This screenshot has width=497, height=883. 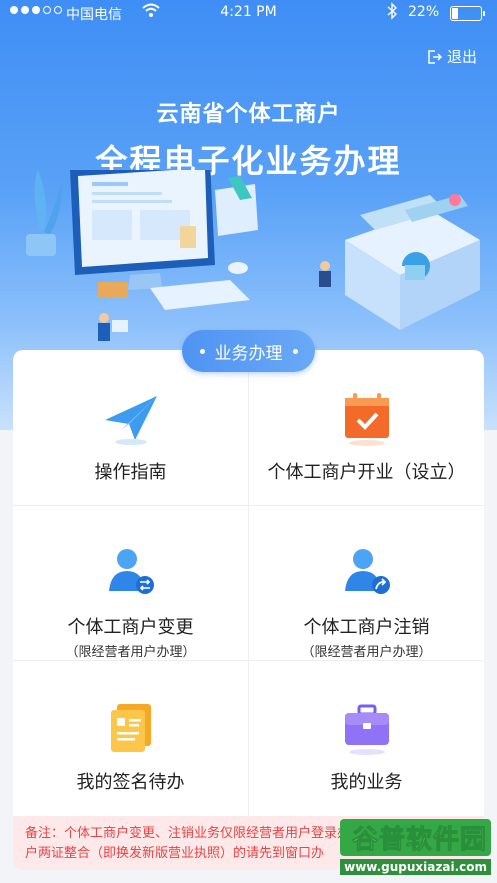 What do you see at coordinates (467, 13) in the screenshot?
I see `battery-icon` at bounding box center [467, 13].